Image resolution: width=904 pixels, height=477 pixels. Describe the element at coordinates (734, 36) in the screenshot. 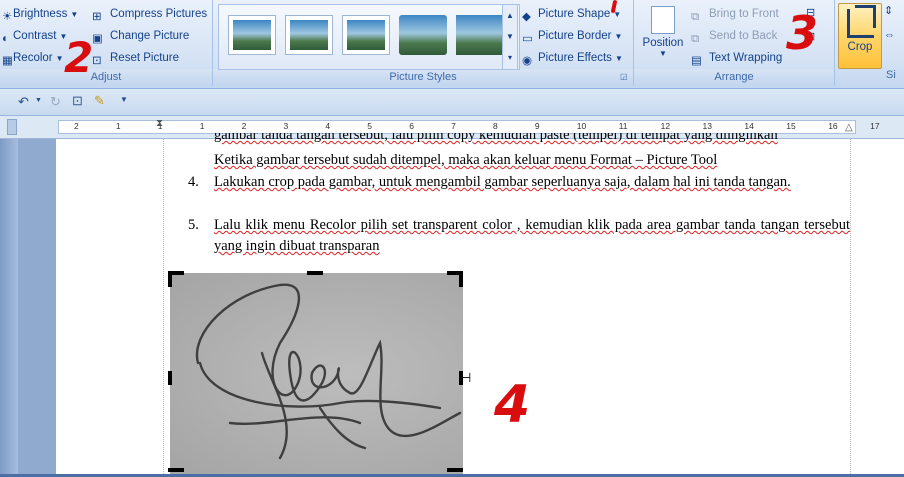

I see `send-to-back-button: ⧉ Send to Back` at that location.